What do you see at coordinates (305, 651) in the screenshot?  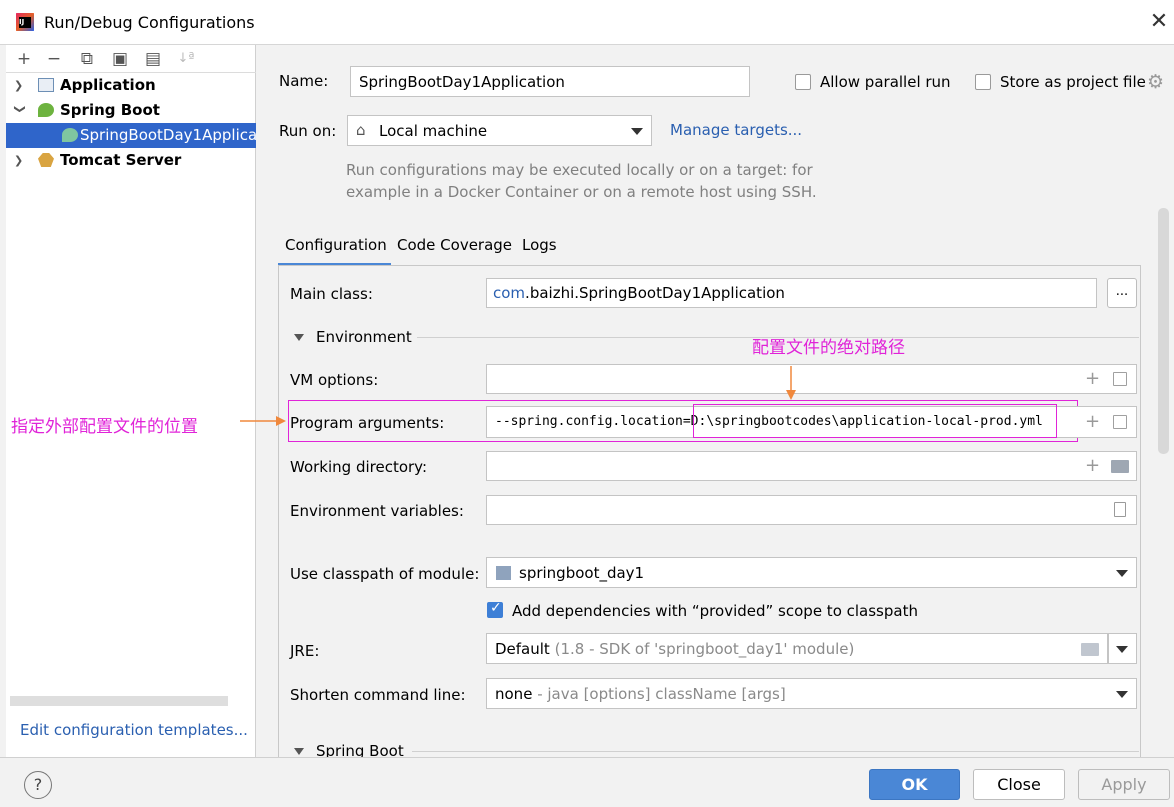 I see `jre-label: JRE:` at bounding box center [305, 651].